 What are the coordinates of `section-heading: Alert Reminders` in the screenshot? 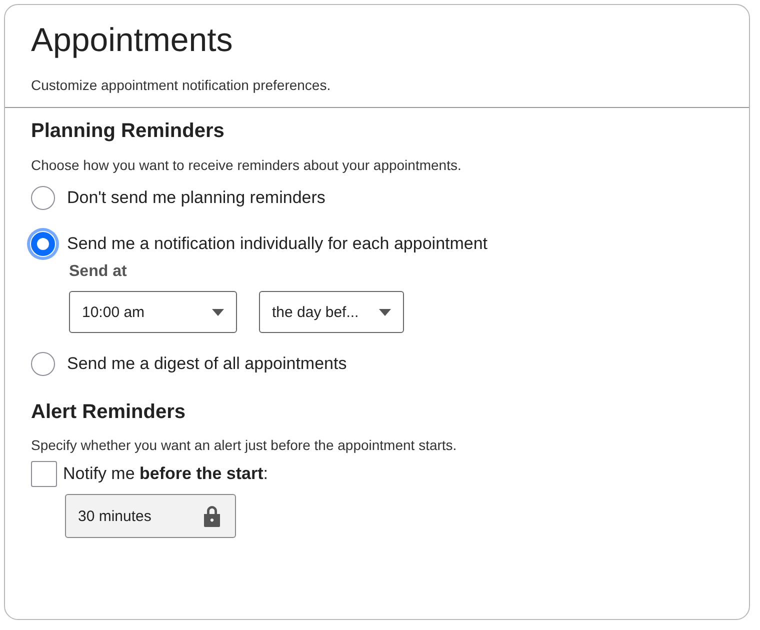 It's located at (108, 412).